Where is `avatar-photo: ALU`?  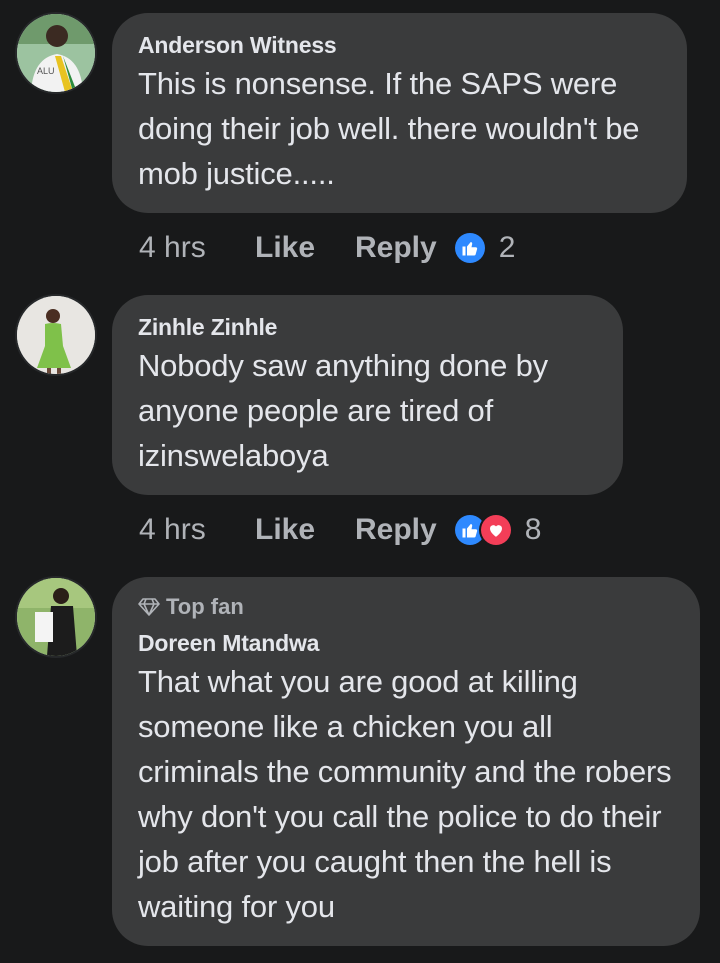 avatar-photo: ALU is located at coordinates (56, 53).